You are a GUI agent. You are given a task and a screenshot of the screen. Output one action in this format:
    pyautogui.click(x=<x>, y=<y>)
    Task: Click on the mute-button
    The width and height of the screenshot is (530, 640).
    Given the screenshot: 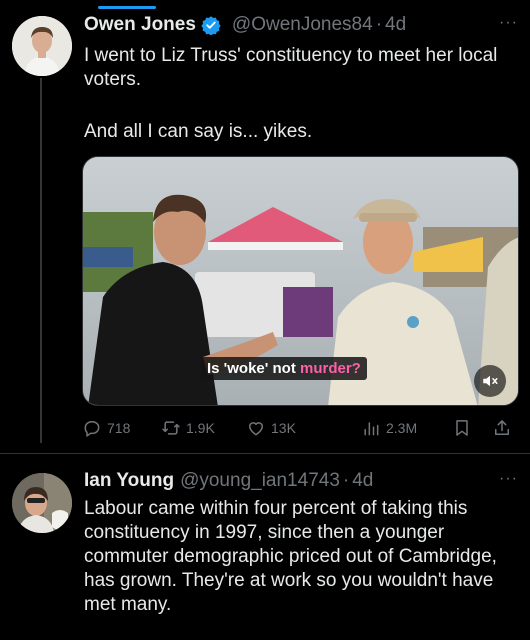 What is the action you would take?
    pyautogui.click(x=490, y=381)
    